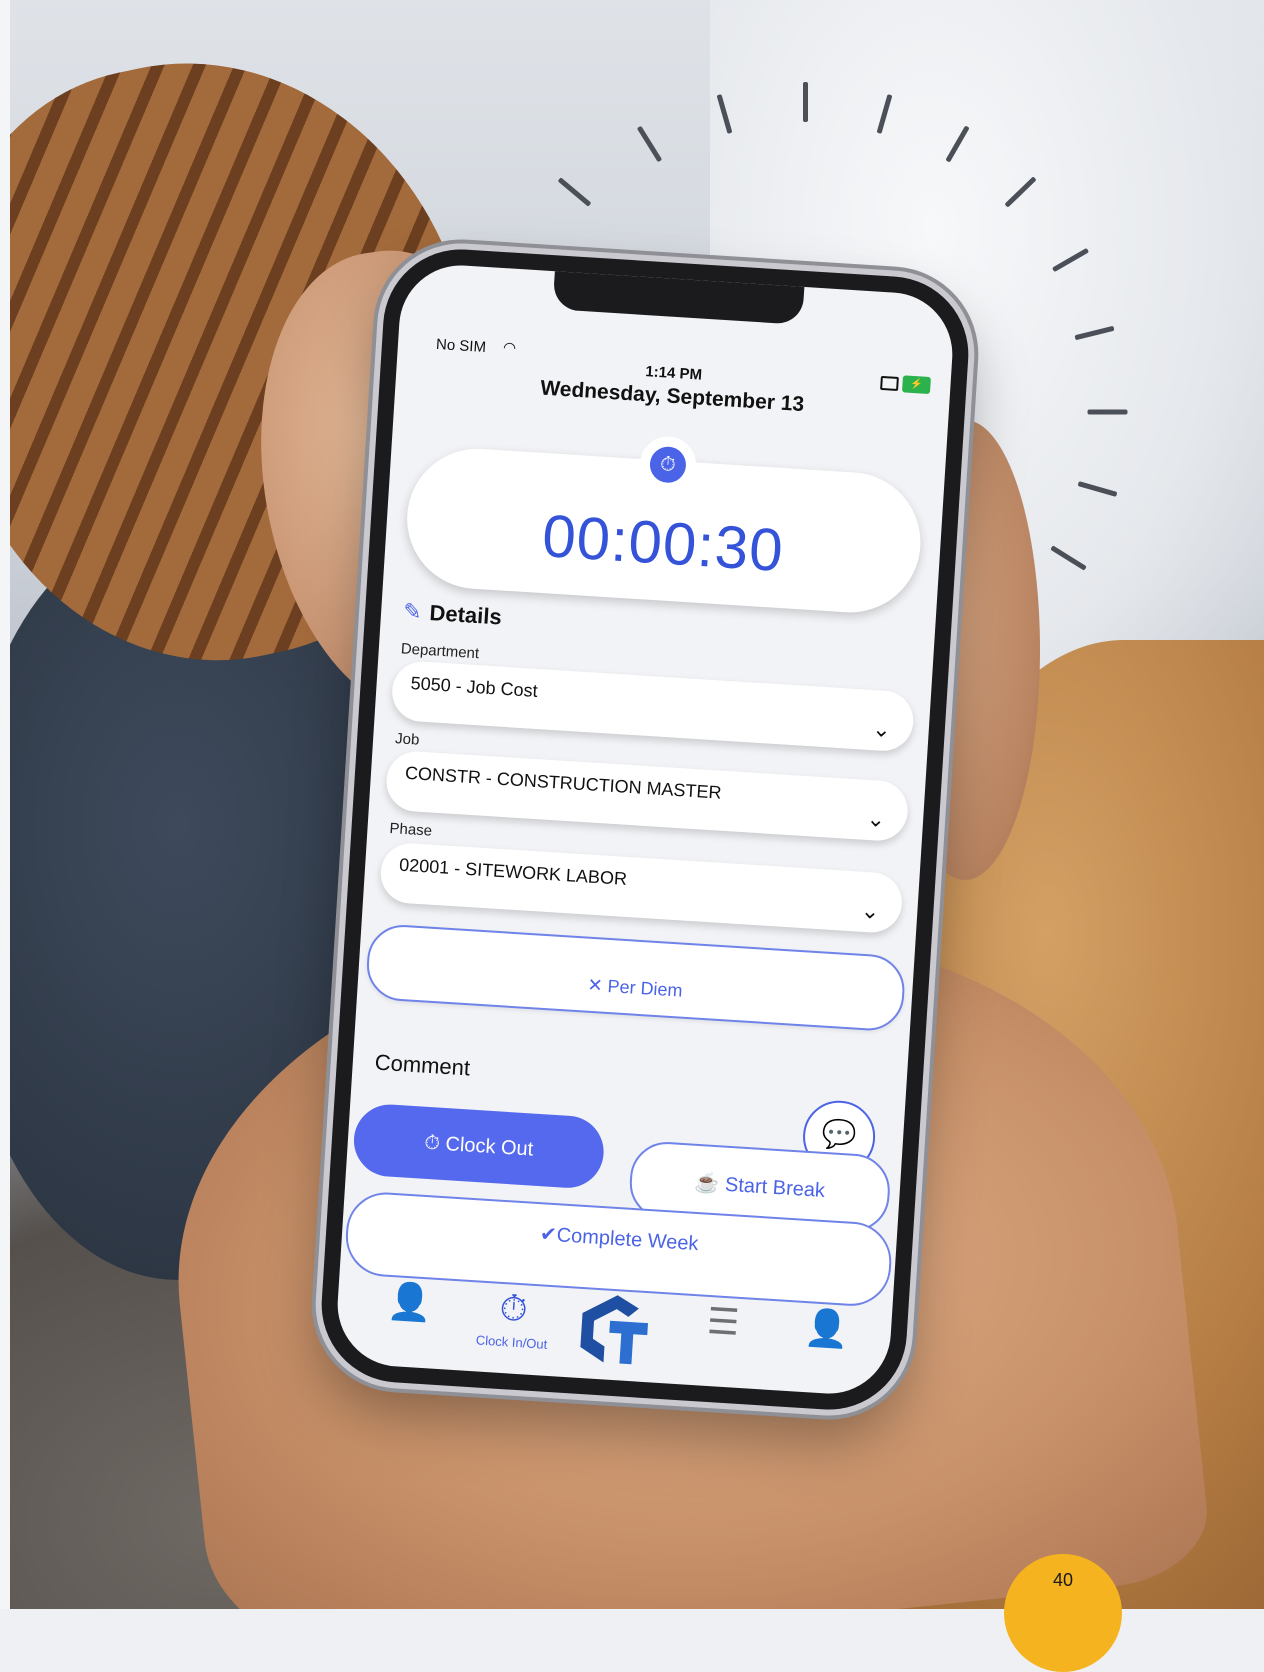  I want to click on department-select: 5050 - Job Cost ⌄, so click(653, 706).